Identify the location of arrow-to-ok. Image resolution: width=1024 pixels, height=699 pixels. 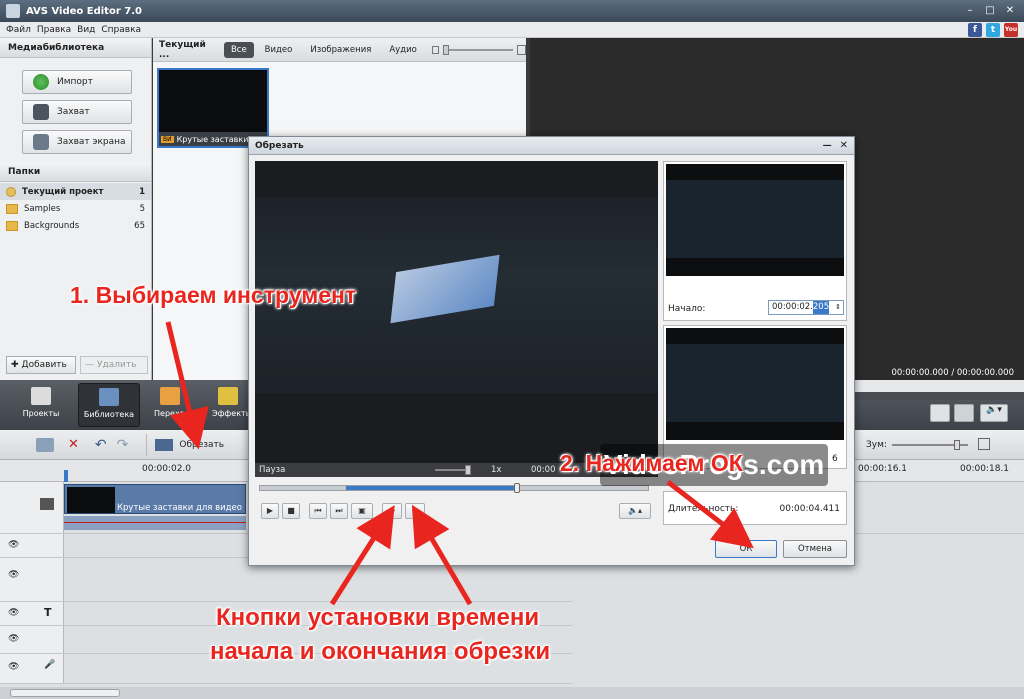
(710, 514).